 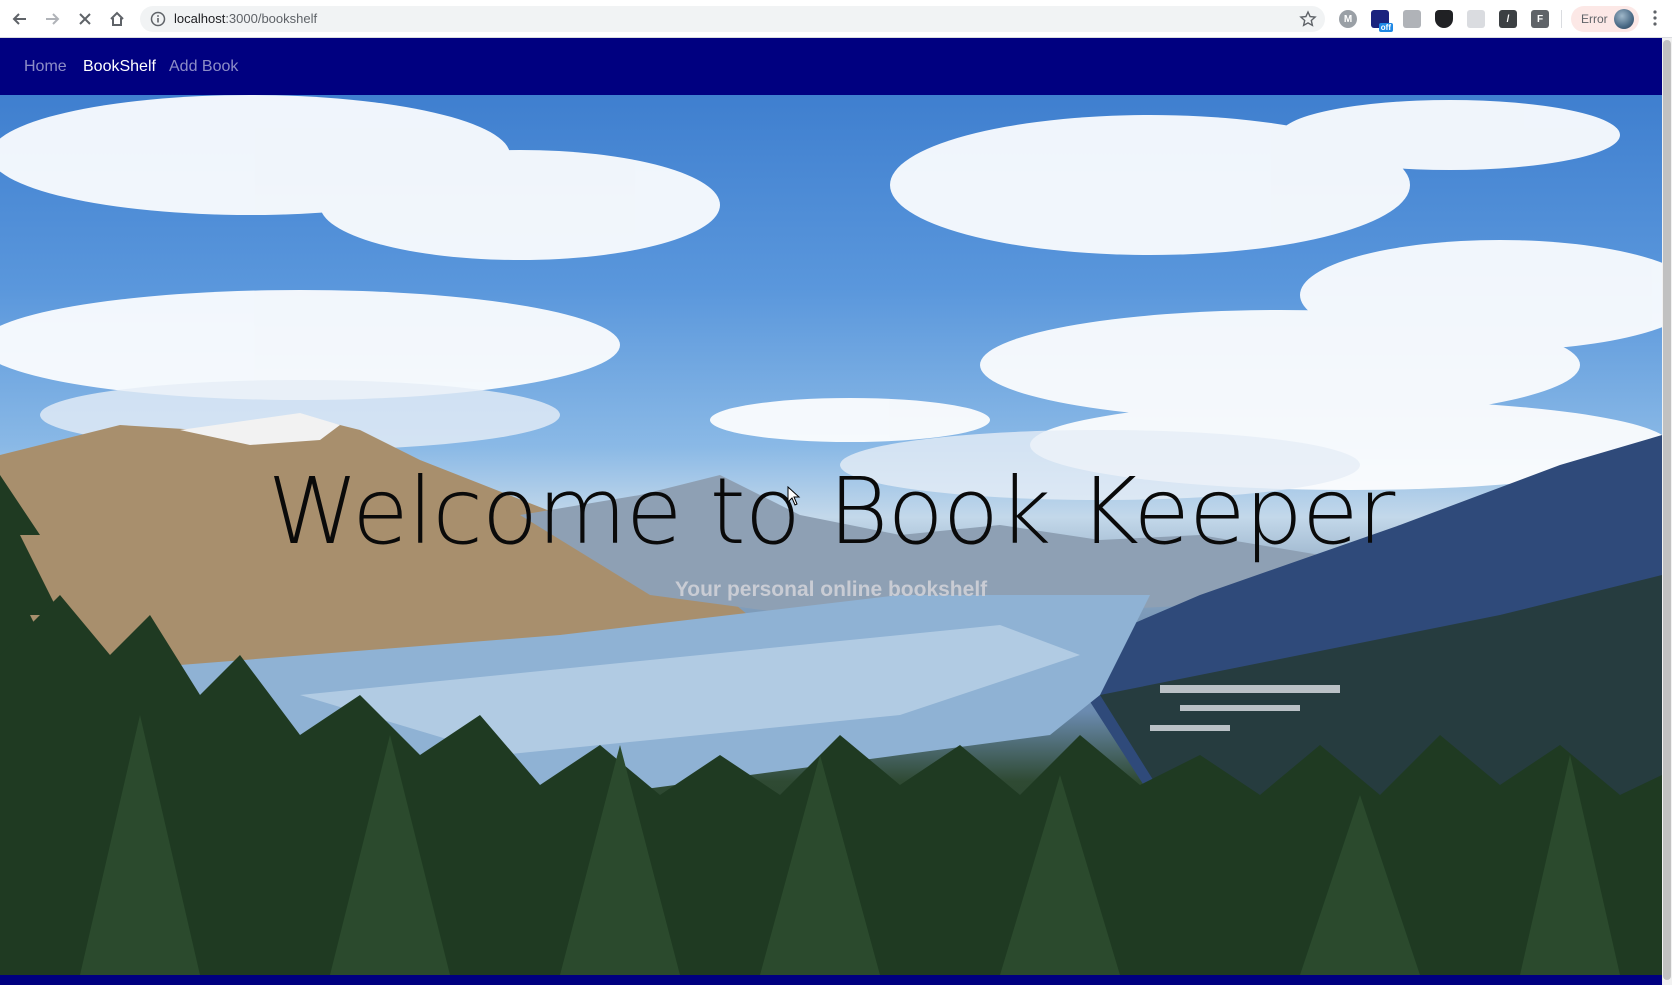 I want to click on nav-link-bookshelf: BookShelf, so click(x=119, y=67).